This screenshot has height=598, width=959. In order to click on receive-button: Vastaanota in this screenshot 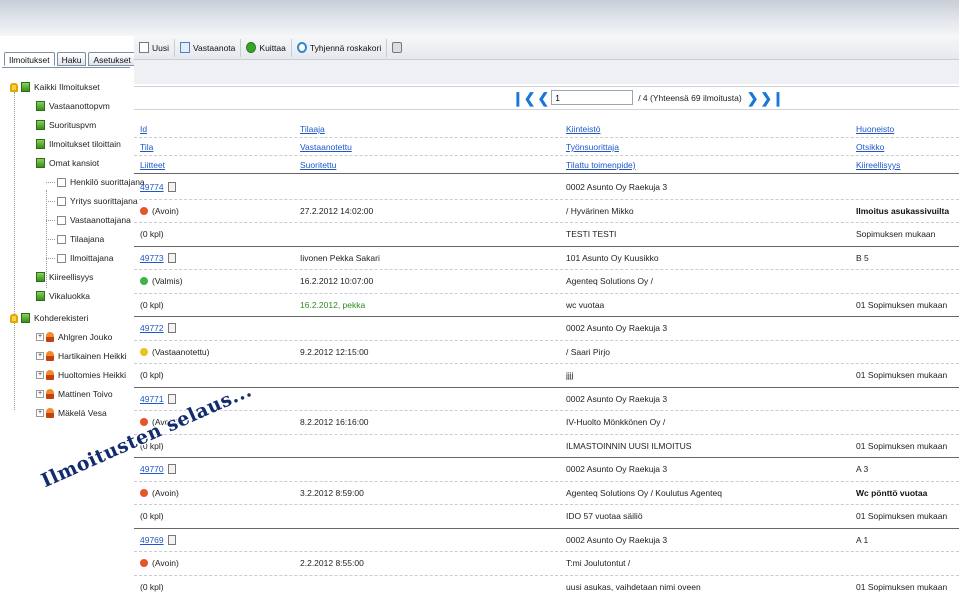, I will do `click(208, 47)`.